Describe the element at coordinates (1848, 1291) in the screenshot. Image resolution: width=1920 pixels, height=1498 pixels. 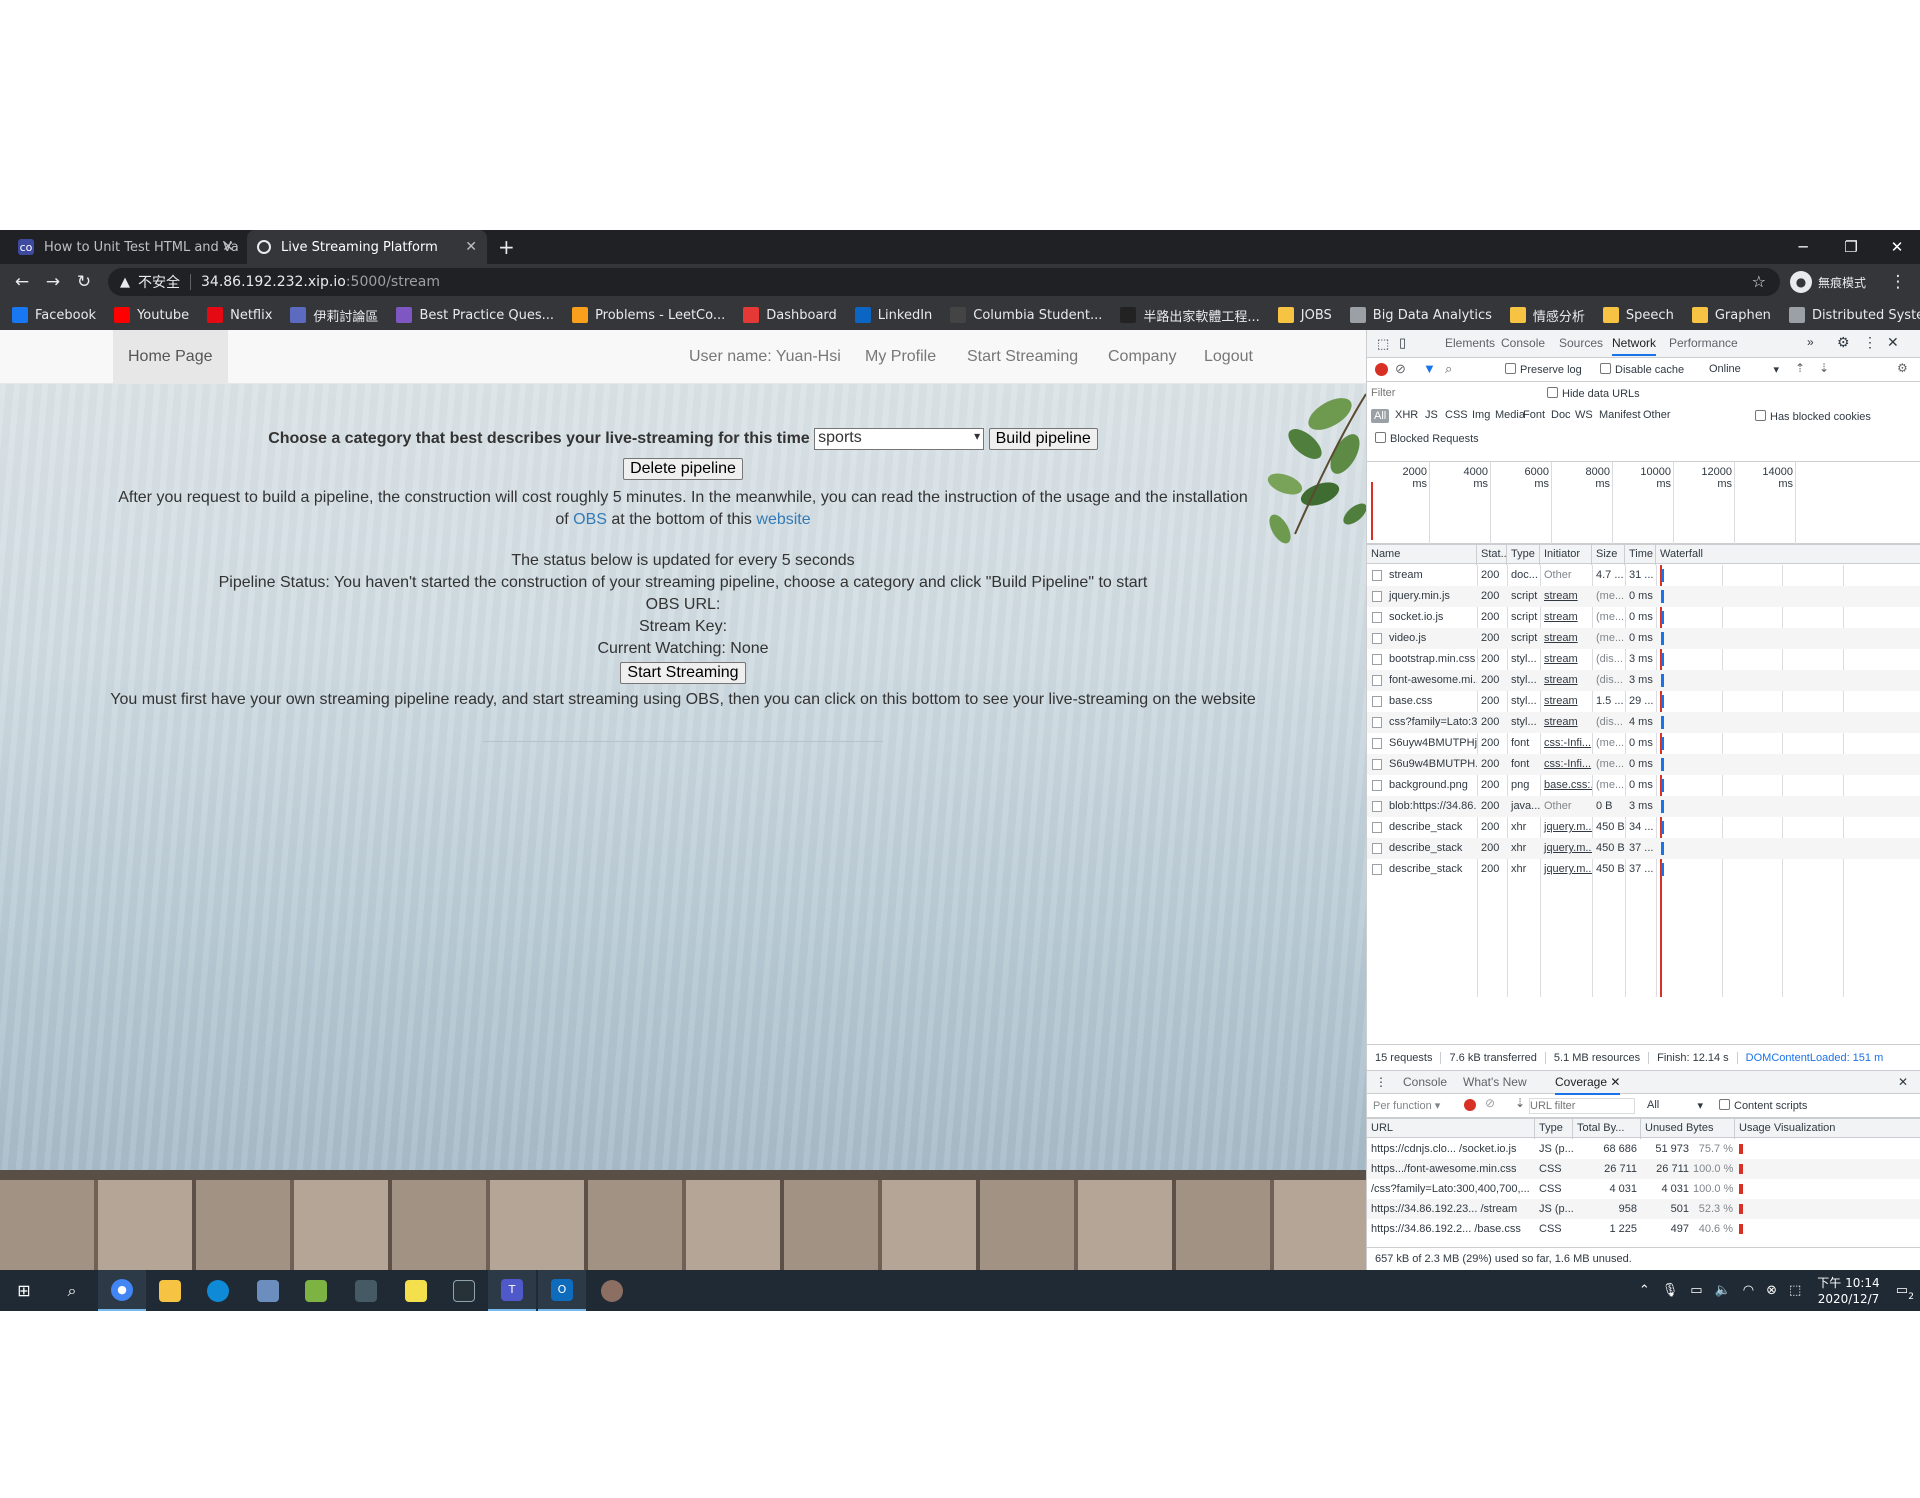
I see `clock: 下午 10:14 2020/12/7` at that location.